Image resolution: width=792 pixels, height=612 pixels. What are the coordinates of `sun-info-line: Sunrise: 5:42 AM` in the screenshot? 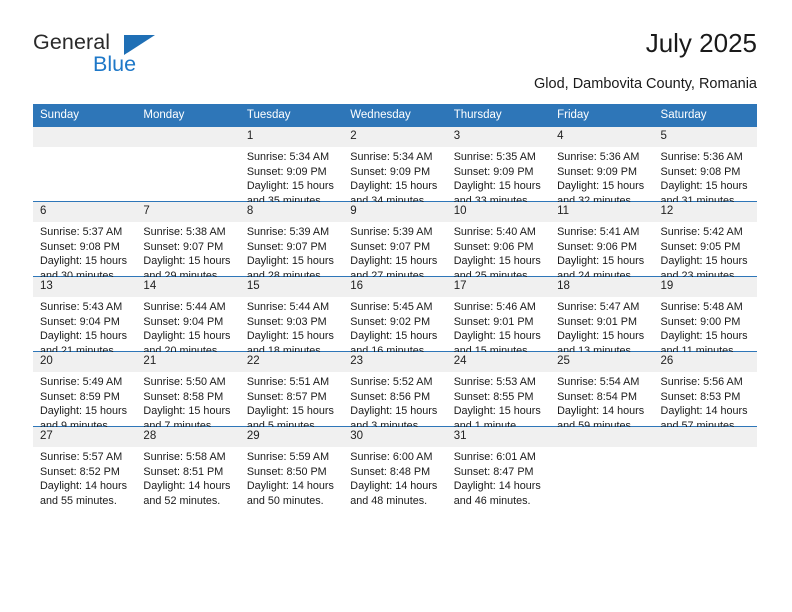 It's located at (701, 232).